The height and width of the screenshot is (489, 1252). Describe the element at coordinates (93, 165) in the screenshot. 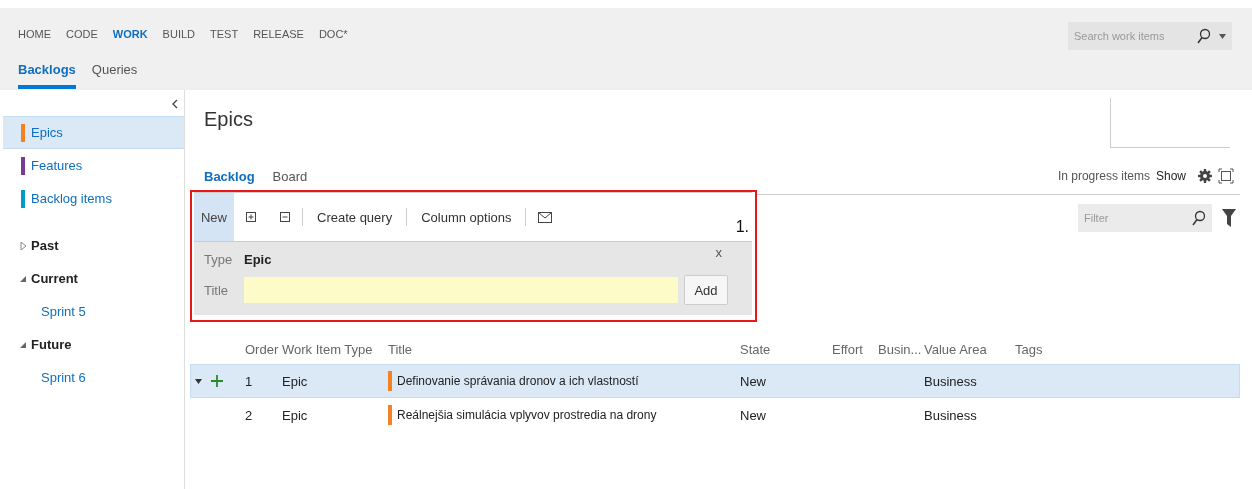

I see `backlog-item: Features` at that location.